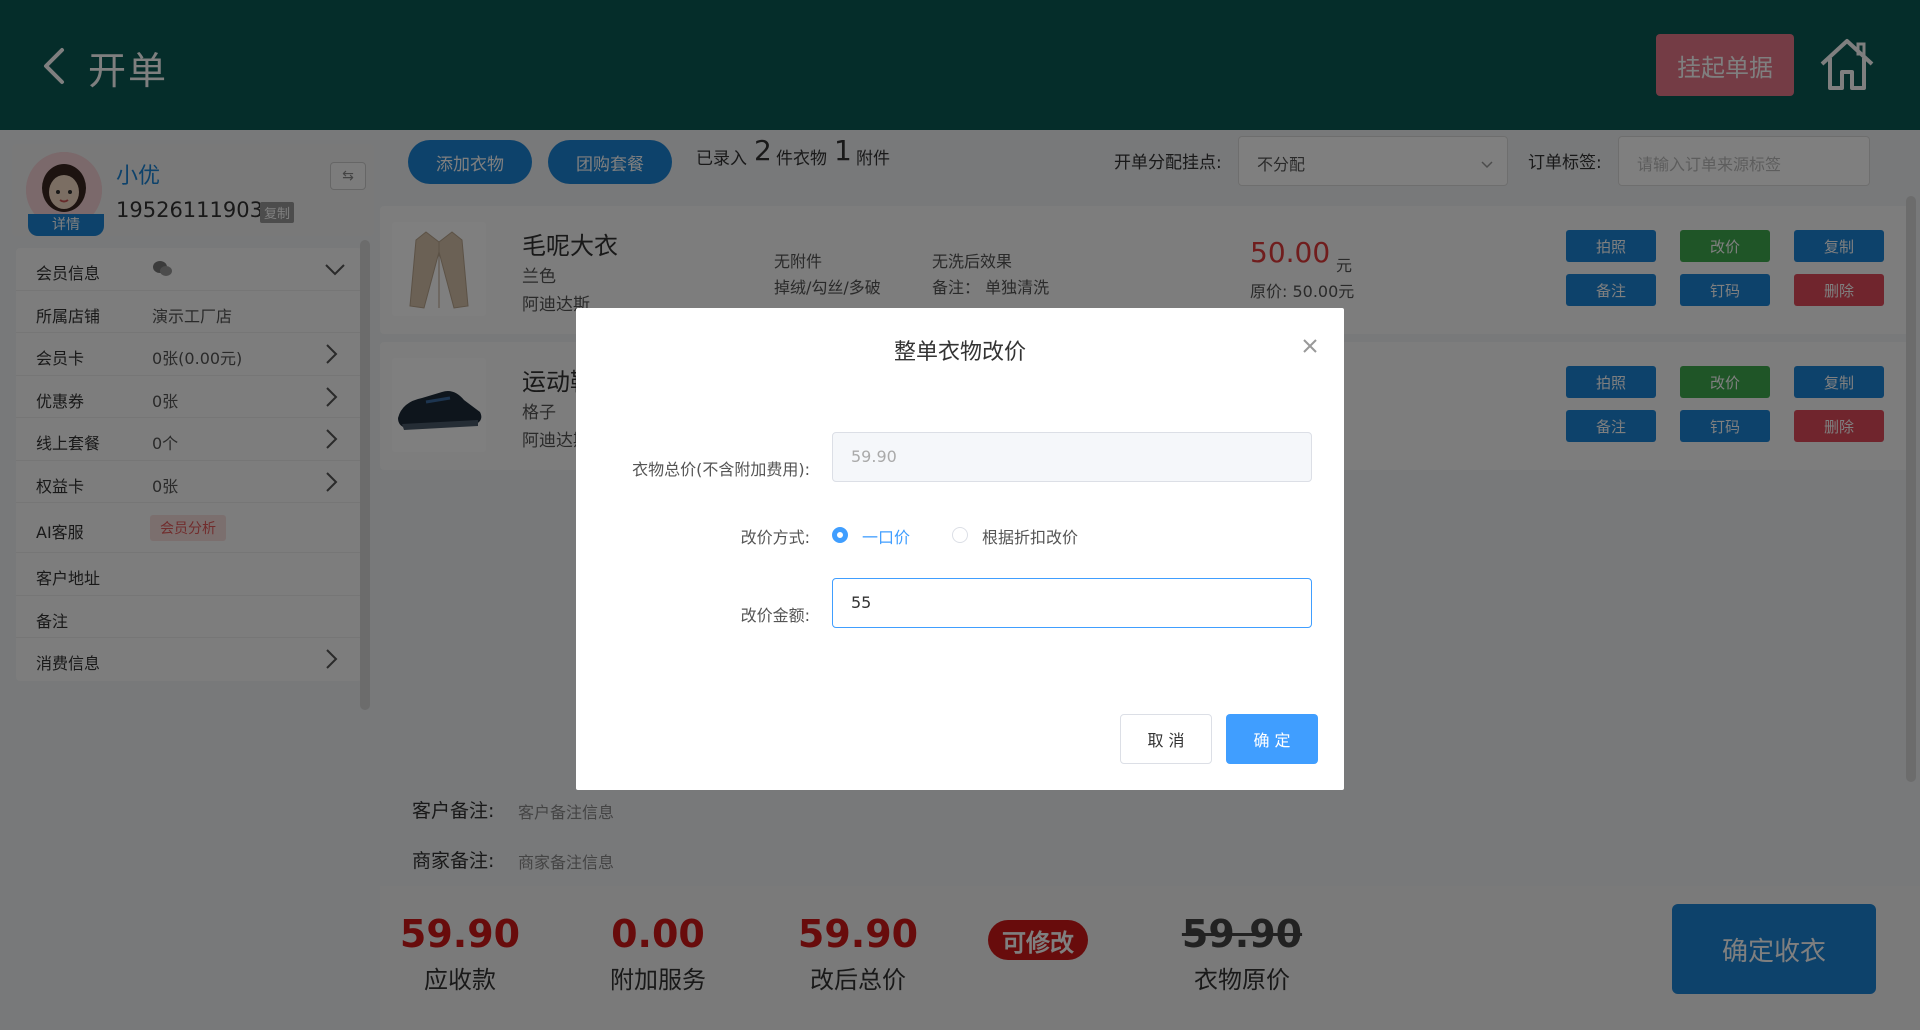 This screenshot has width=1920, height=1030. I want to click on amount-label: 改价金额:, so click(775, 615).